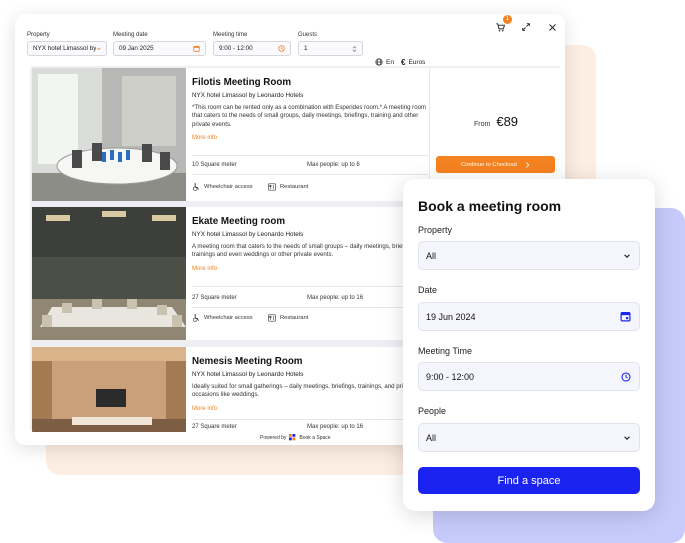 The width and height of the screenshot is (685, 543). I want to click on room-price: €89, so click(507, 121).